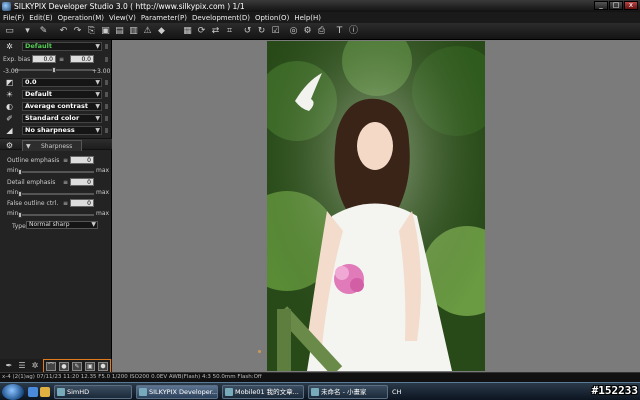 The image size is (640, 400). Describe the element at coordinates (20, 172) in the screenshot. I see `outline-slider-thumb` at that location.